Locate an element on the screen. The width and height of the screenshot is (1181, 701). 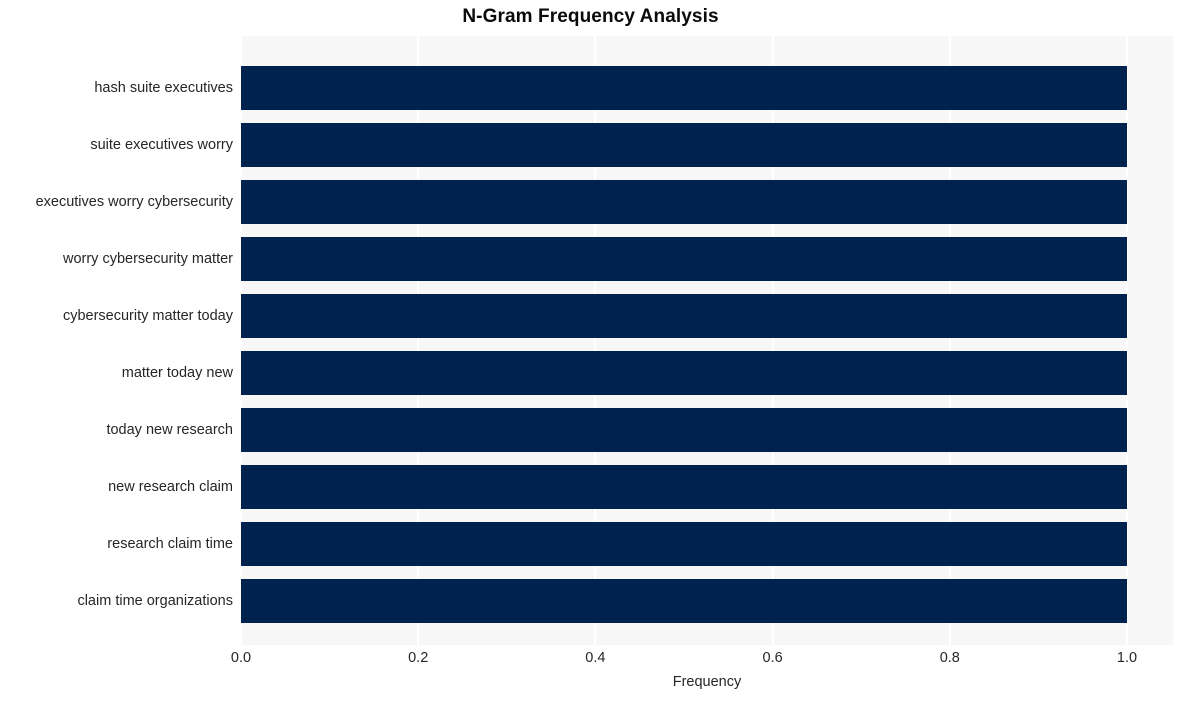
x-tick-label: 0.2 is located at coordinates (418, 658).